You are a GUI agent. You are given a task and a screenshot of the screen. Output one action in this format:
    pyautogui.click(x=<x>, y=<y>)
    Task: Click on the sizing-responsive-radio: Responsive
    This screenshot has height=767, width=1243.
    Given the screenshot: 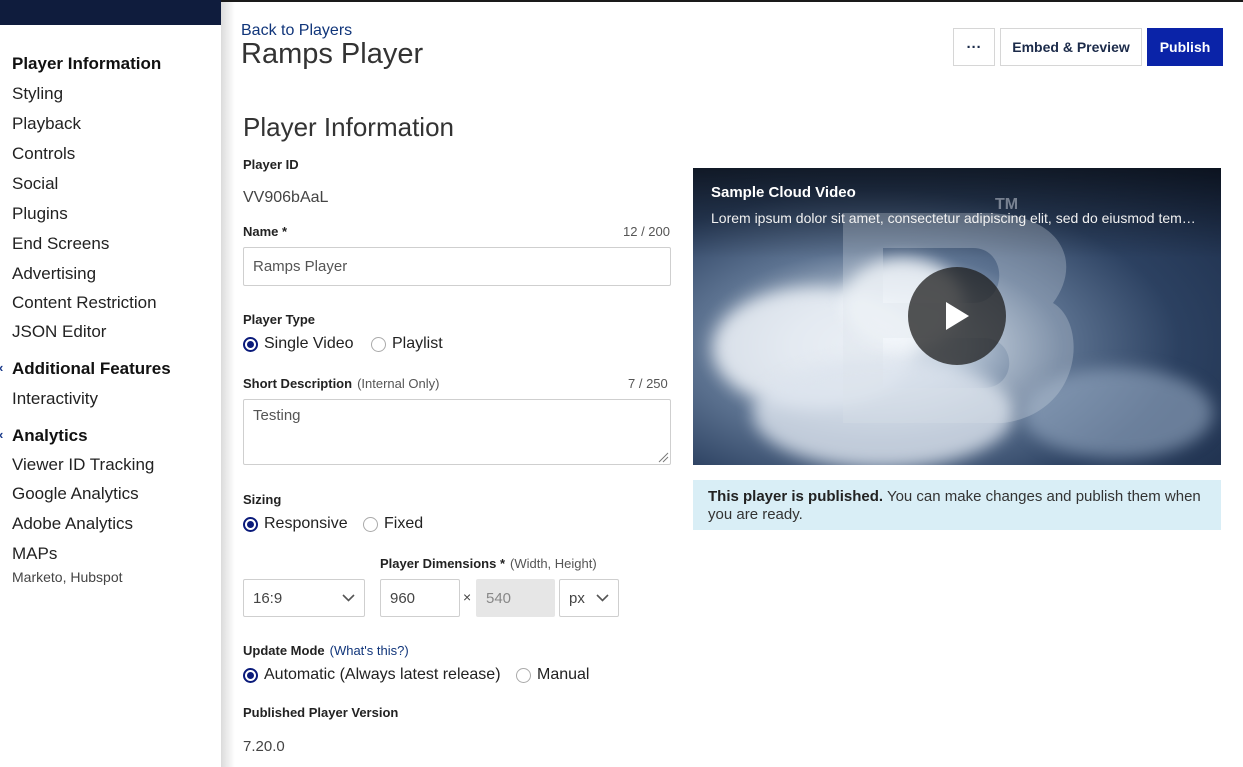 What is the action you would take?
    pyautogui.click(x=295, y=524)
    